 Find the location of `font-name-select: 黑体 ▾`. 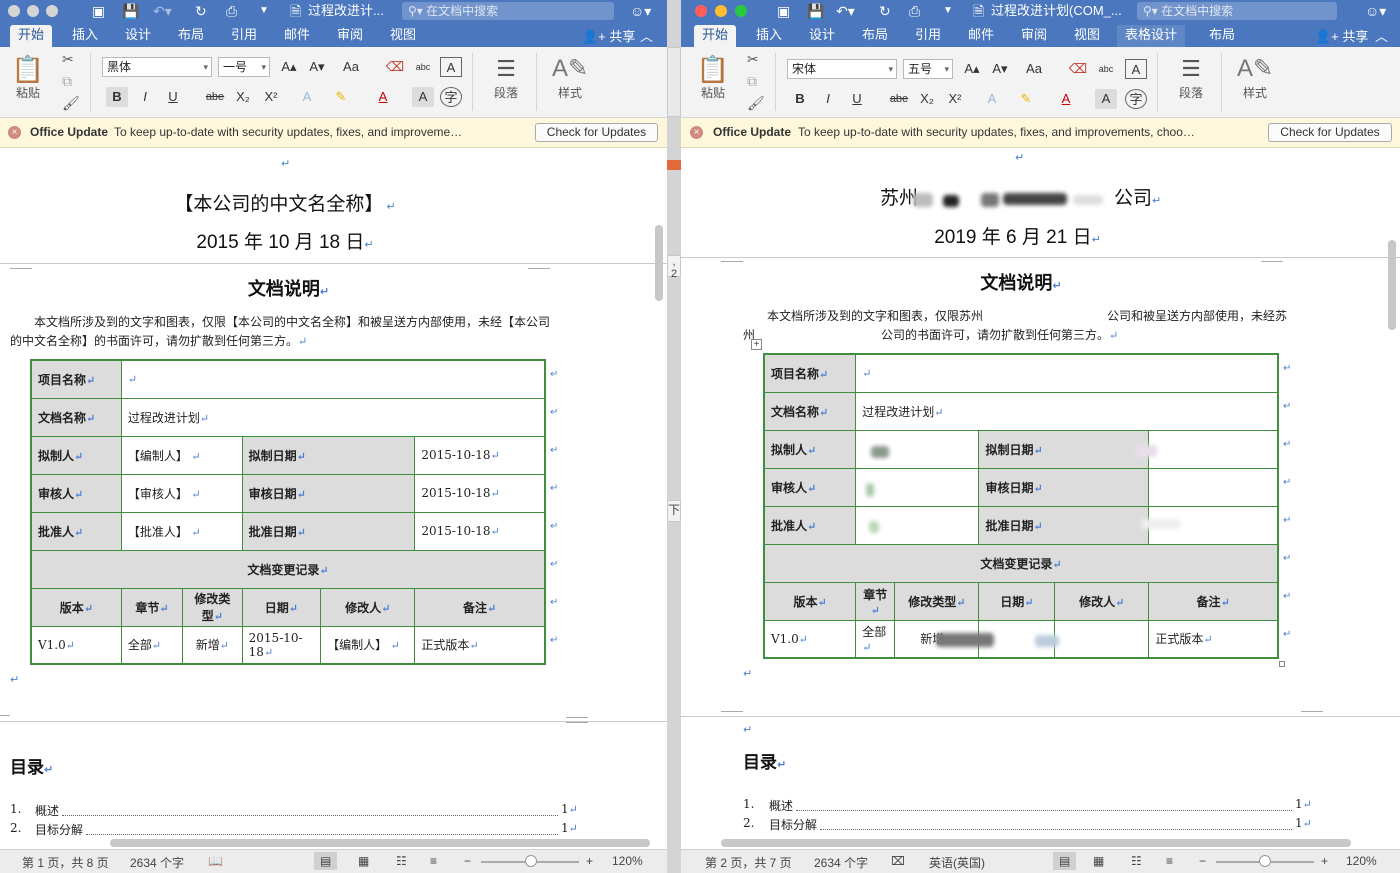

font-name-select: 黑体 ▾ is located at coordinates (157, 67).